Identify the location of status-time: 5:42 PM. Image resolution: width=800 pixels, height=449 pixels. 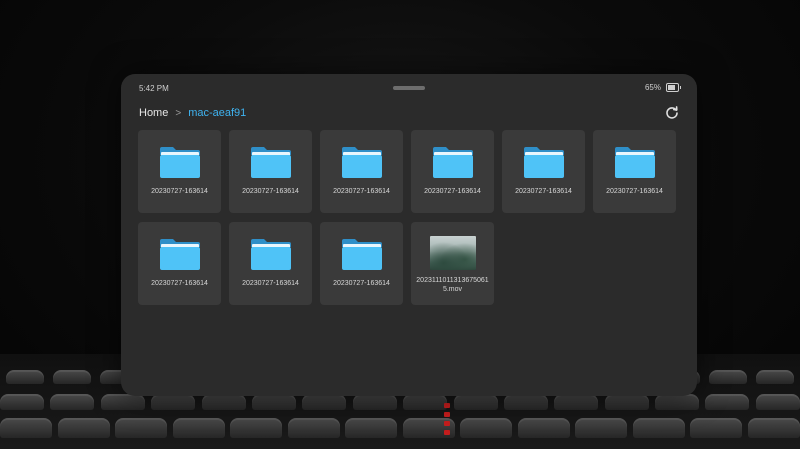
(154, 88).